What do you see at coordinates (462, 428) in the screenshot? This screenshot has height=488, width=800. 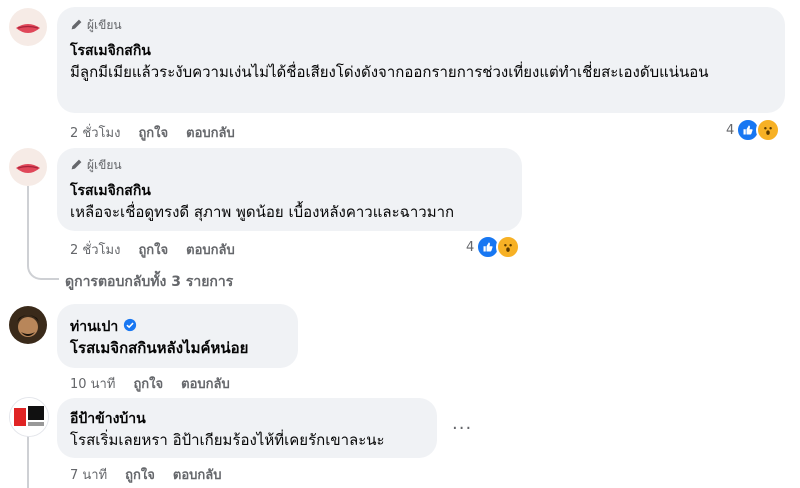 I see `more-options-icon: ···` at bounding box center [462, 428].